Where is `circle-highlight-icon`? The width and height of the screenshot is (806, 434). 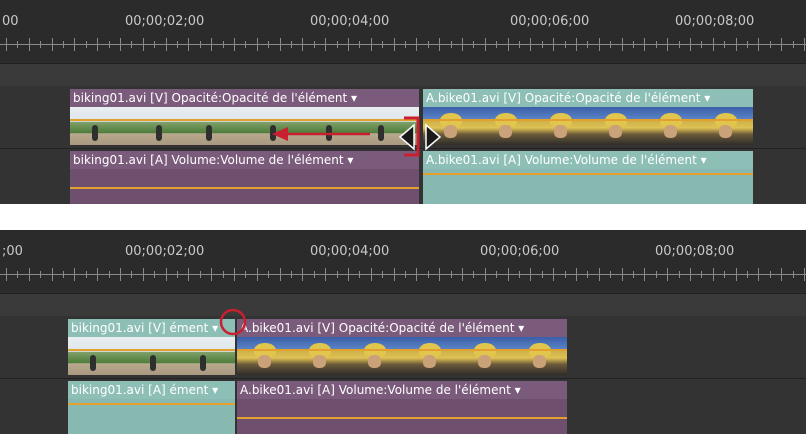 circle-highlight-icon is located at coordinates (233, 322).